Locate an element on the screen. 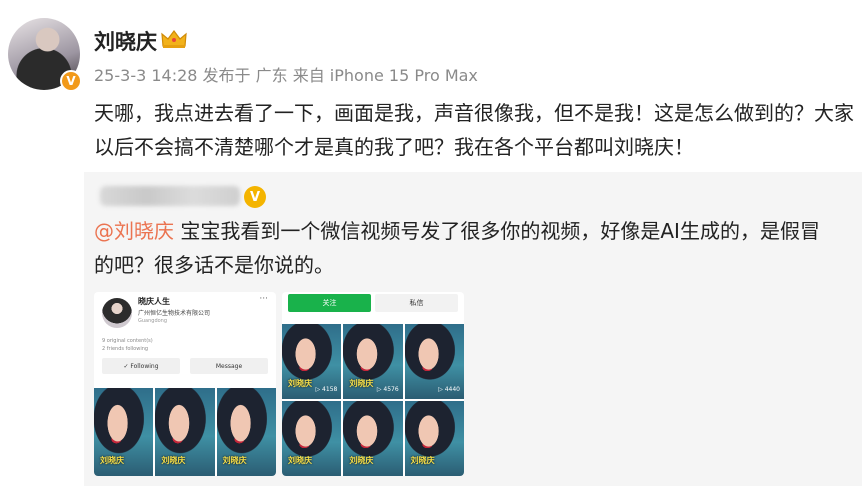 This screenshot has width=862, height=486. video-thumbnail: 刘晓庆 ▷ 4158 is located at coordinates (312, 361).